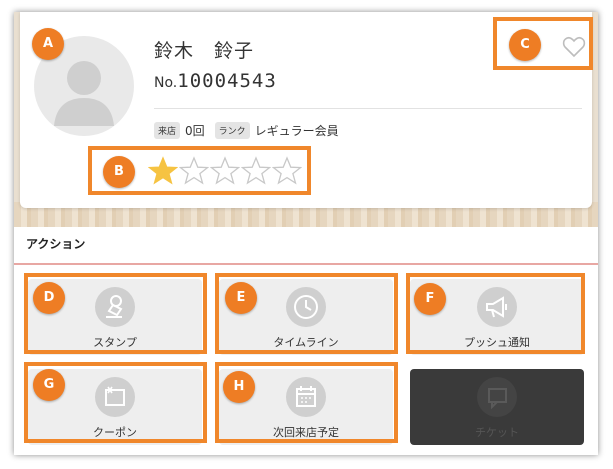 Image resolution: width=613 pixels, height=469 pixels. I want to click on visits-tag: 来店, so click(167, 130).